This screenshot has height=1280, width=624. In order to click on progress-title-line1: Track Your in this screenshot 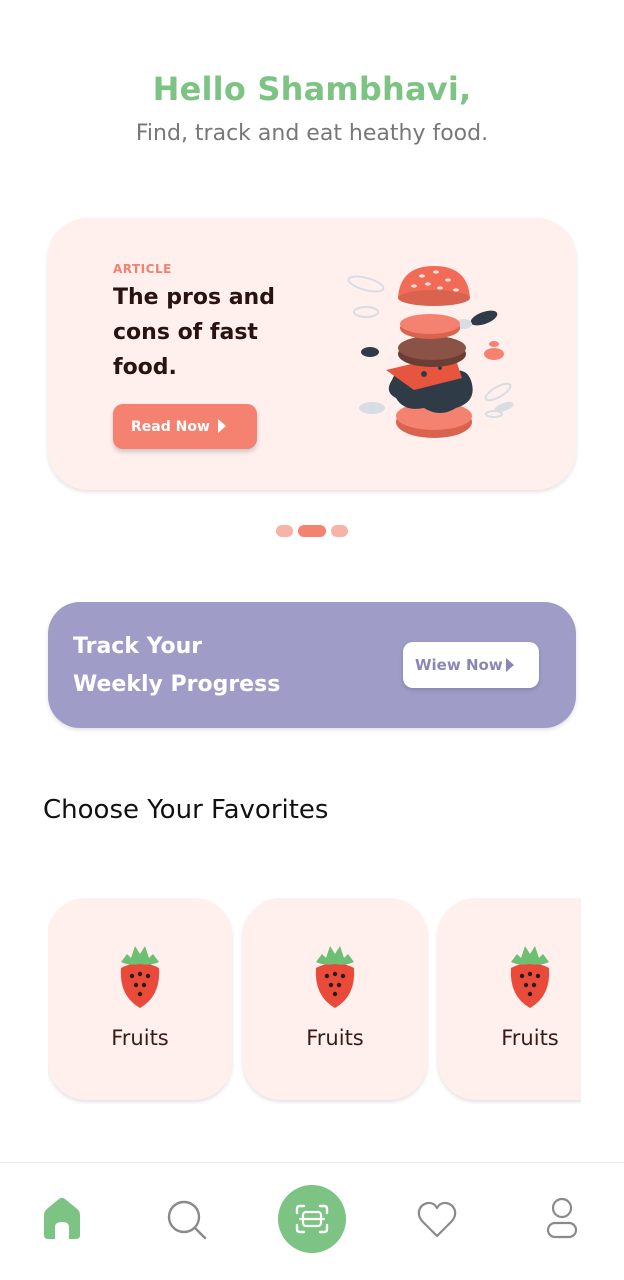, I will do `click(138, 646)`.